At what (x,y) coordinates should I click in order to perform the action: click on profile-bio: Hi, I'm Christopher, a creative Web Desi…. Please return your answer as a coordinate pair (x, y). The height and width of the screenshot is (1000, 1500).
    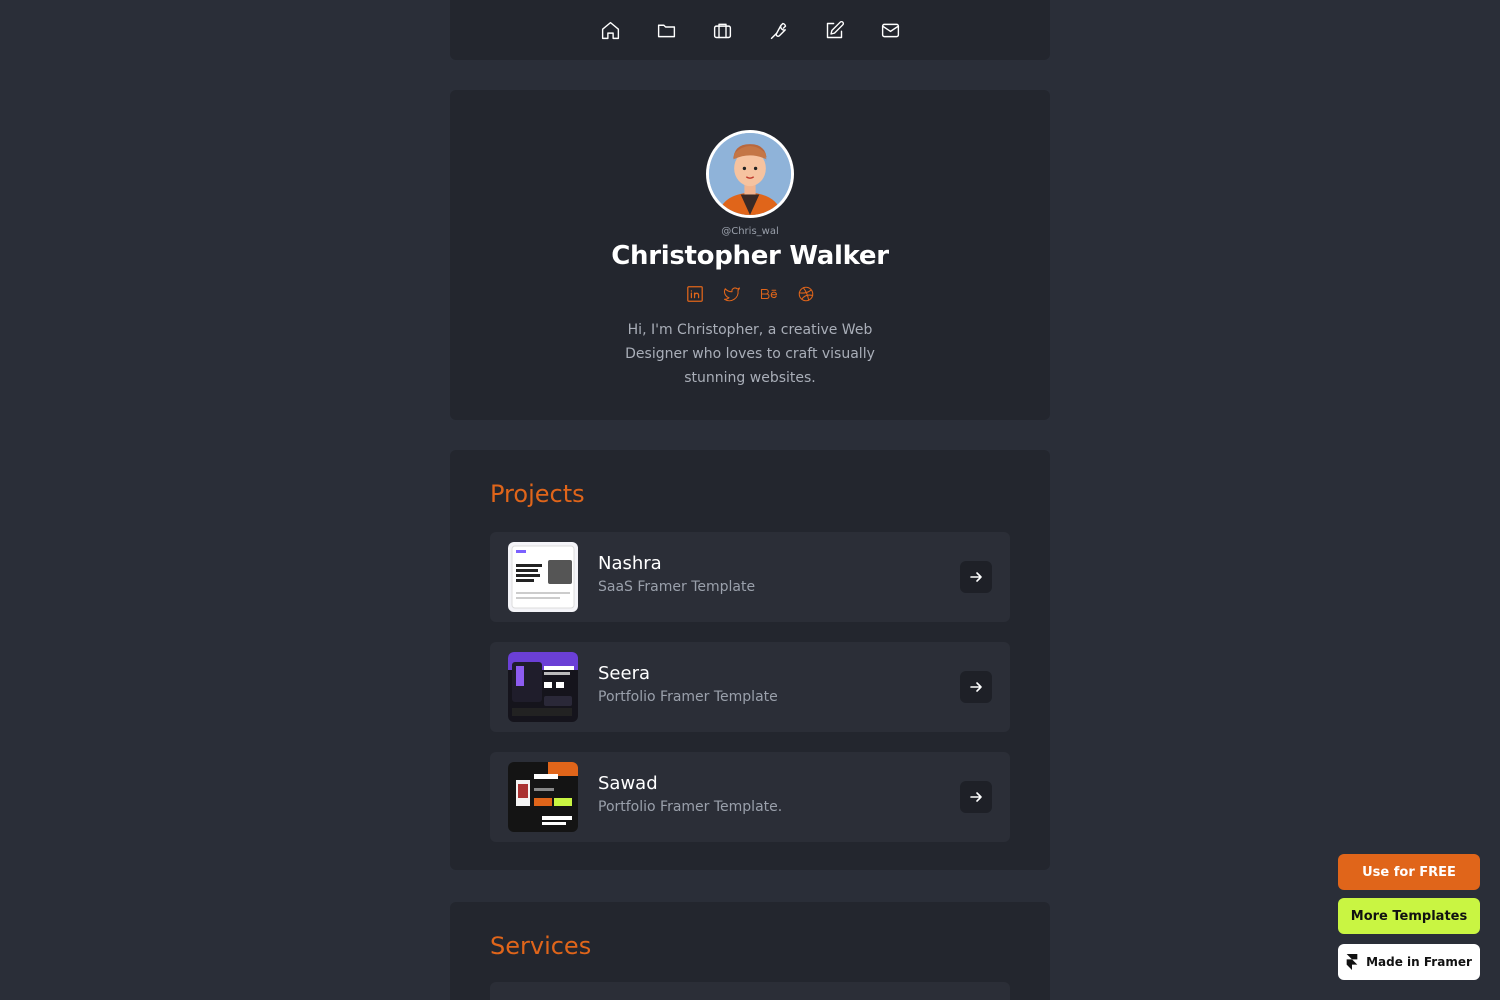
    Looking at the image, I should click on (750, 354).